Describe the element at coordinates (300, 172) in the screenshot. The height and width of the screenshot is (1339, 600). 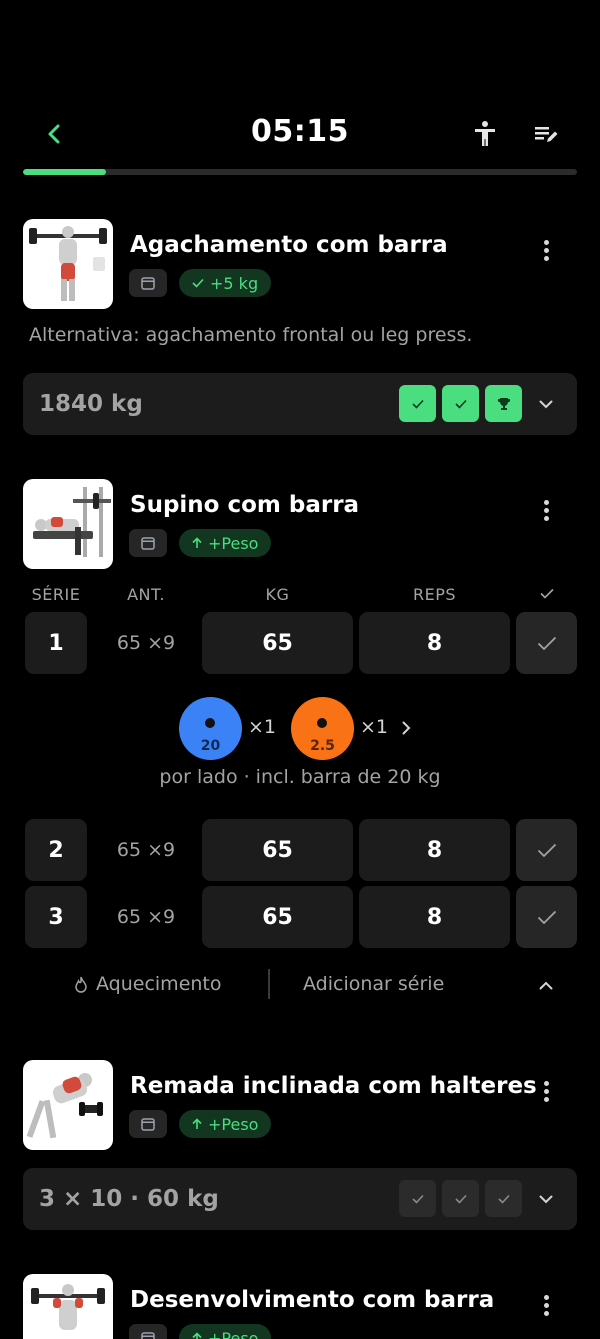
I see `workout-progress-bar` at that location.